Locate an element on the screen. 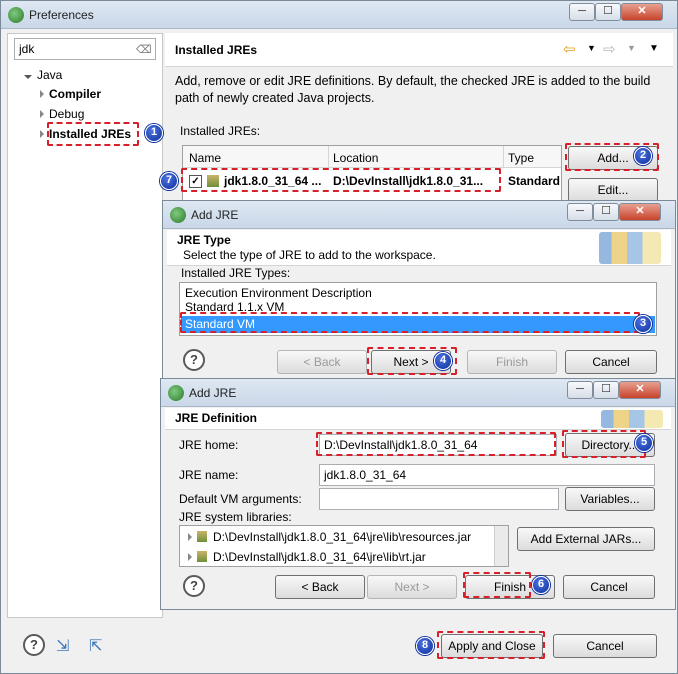 The width and height of the screenshot is (678, 674). page-title: Installed JREs is located at coordinates (216, 50).